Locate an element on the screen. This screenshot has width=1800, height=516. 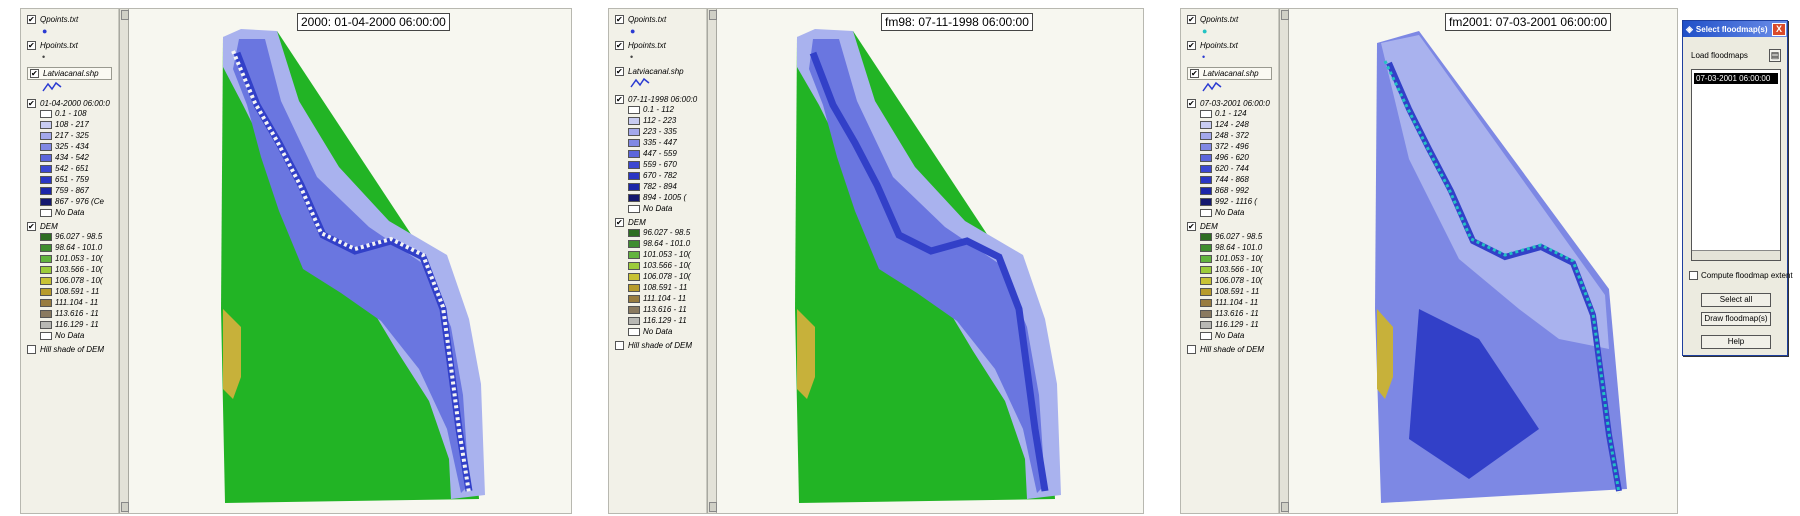
layer-hpoints-label: Hpoints.txt is located at coordinates (1219, 45).